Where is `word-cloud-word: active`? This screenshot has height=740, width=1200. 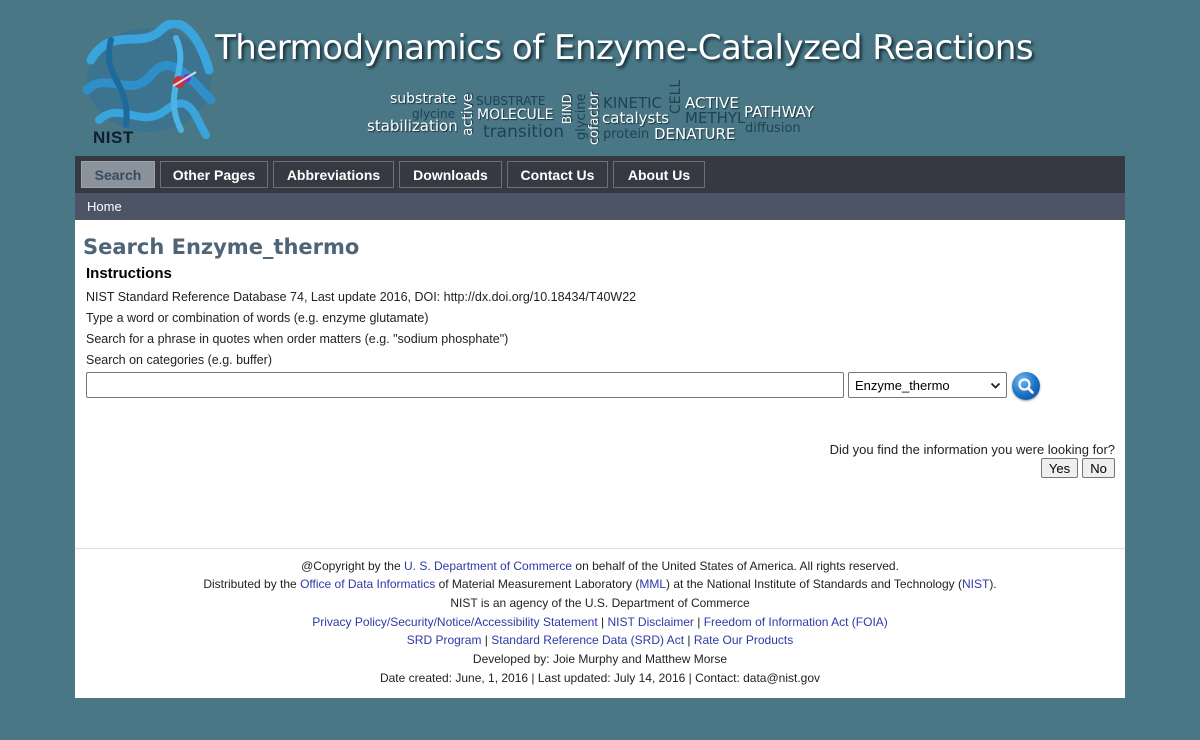 word-cloud-word: active is located at coordinates (468, 114).